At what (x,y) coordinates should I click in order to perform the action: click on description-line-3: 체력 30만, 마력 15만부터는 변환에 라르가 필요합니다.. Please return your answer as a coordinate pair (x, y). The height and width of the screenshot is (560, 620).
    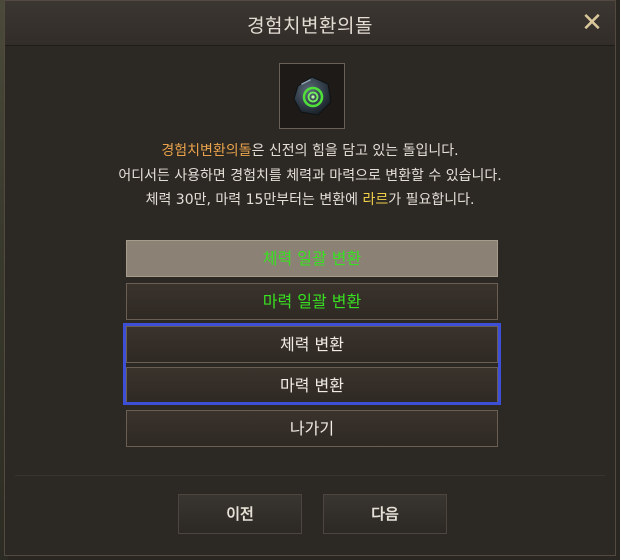
    Looking at the image, I should click on (310, 200).